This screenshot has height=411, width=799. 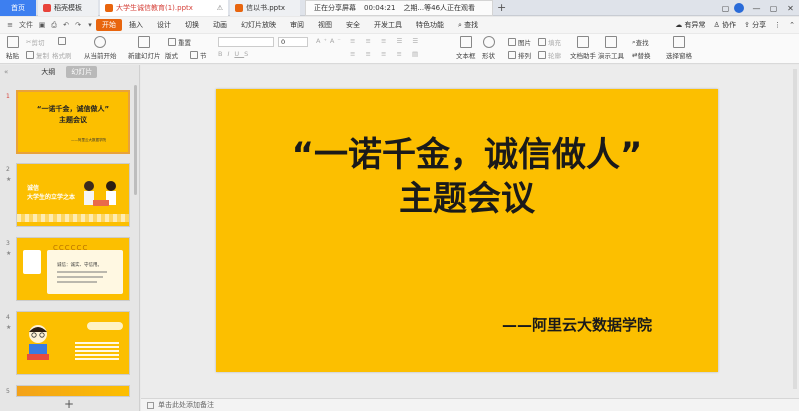 I want to click on menu-transition: 切换, so click(x=192, y=25).